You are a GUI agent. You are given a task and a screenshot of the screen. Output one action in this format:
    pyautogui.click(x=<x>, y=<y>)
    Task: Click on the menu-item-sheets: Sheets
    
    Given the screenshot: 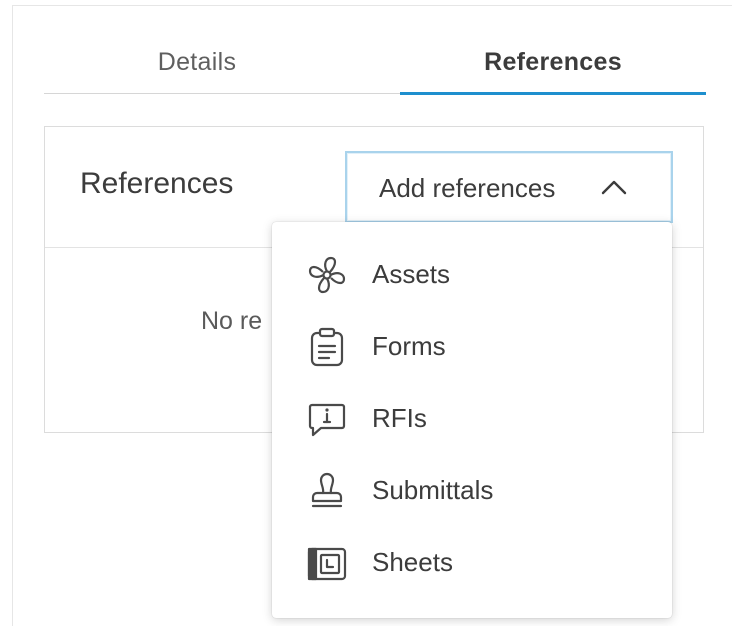 What is the action you would take?
    pyautogui.click(x=472, y=563)
    